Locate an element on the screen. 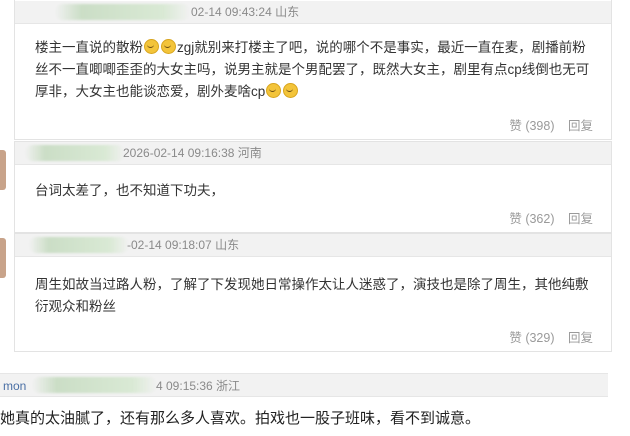 This screenshot has width=630, height=436. comment-text: 楼主一直说的散粉 is located at coordinates (89, 47).